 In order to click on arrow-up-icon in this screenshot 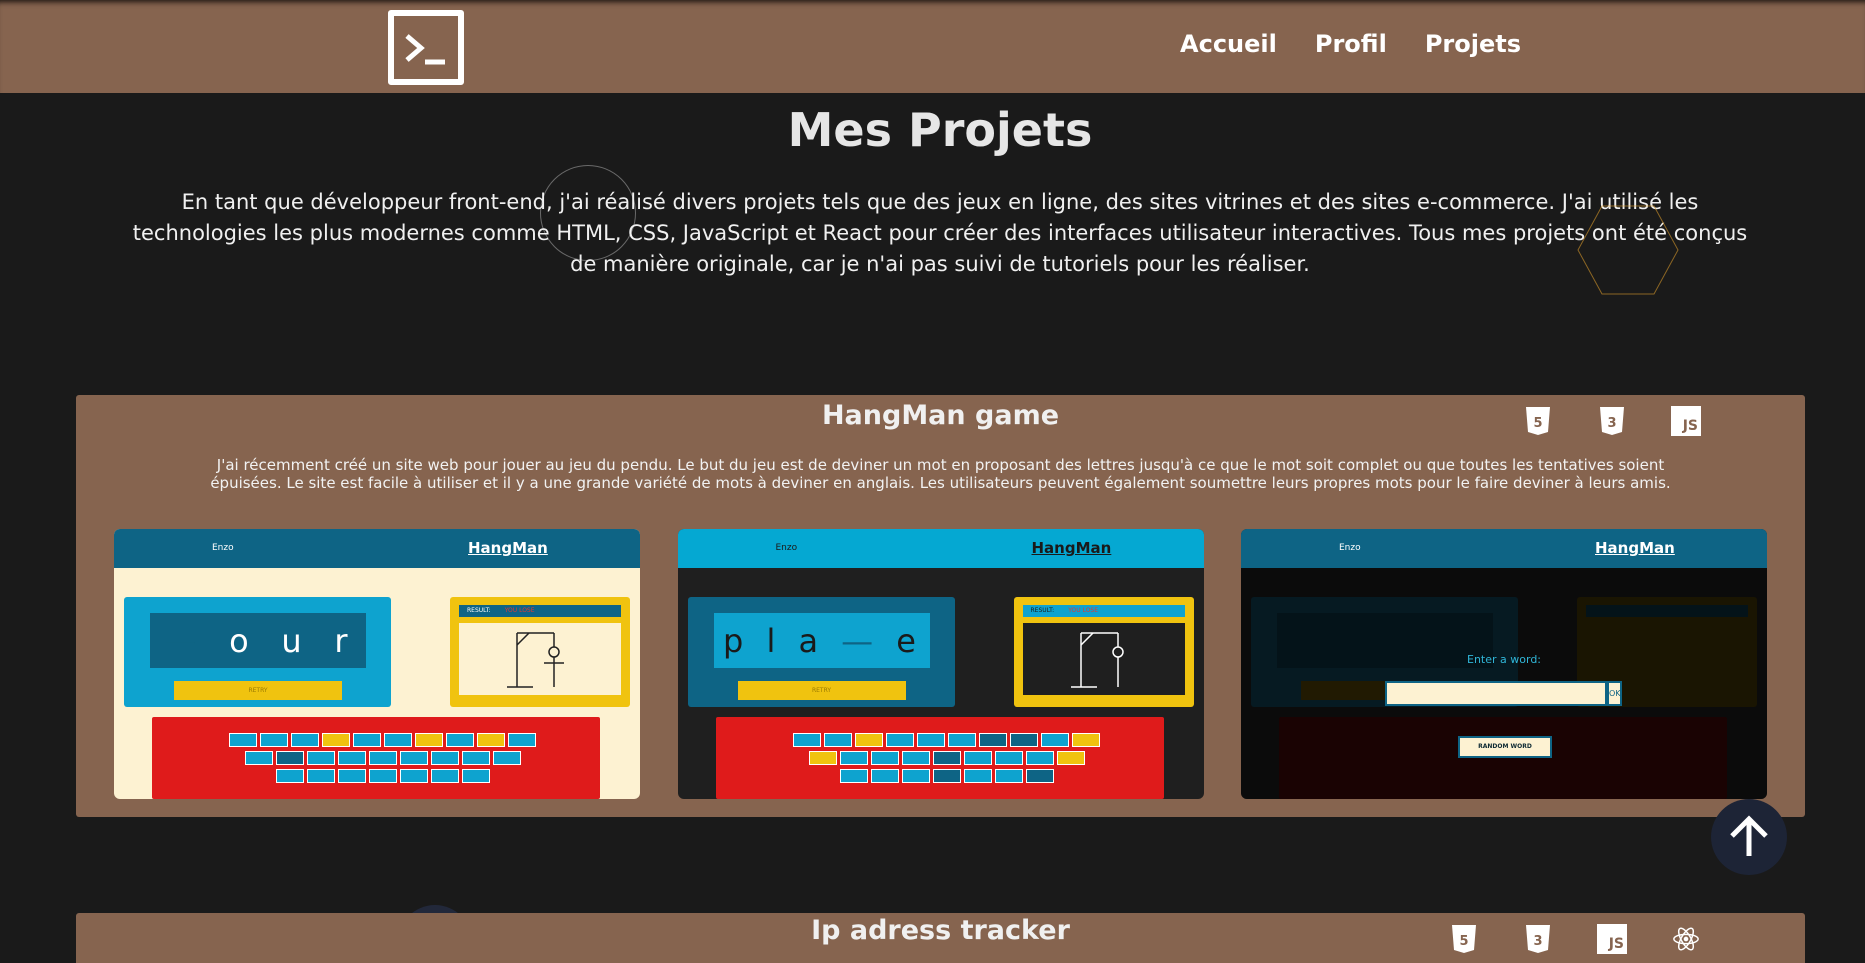, I will do `click(1749, 835)`.